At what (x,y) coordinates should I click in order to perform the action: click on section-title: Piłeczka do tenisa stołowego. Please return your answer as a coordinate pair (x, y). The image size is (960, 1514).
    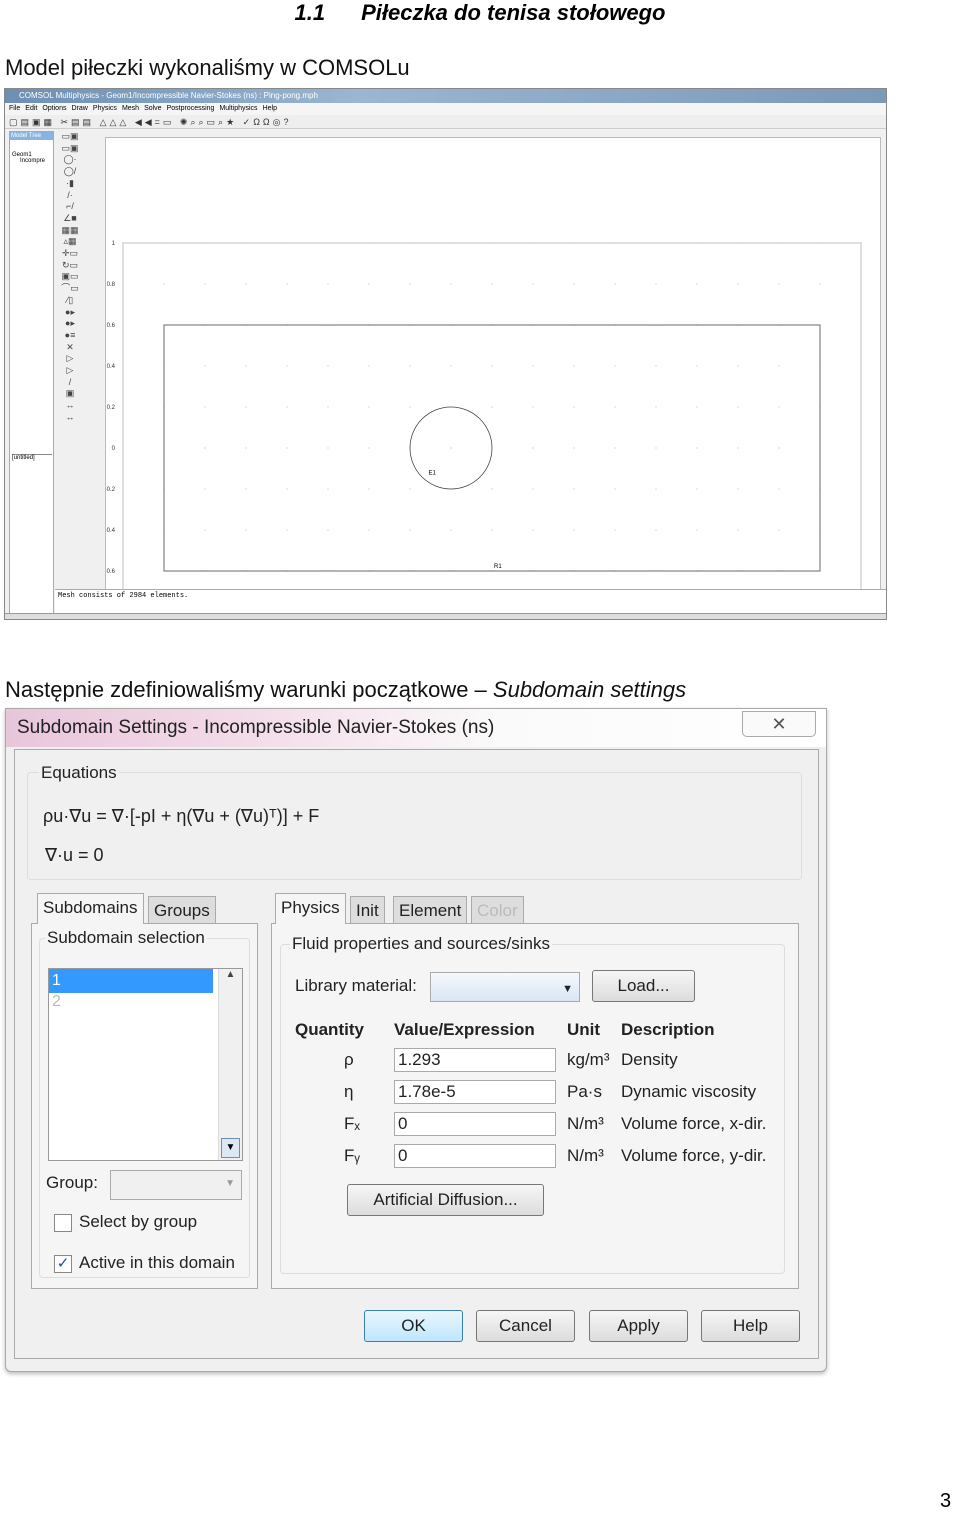
    Looking at the image, I should click on (513, 12).